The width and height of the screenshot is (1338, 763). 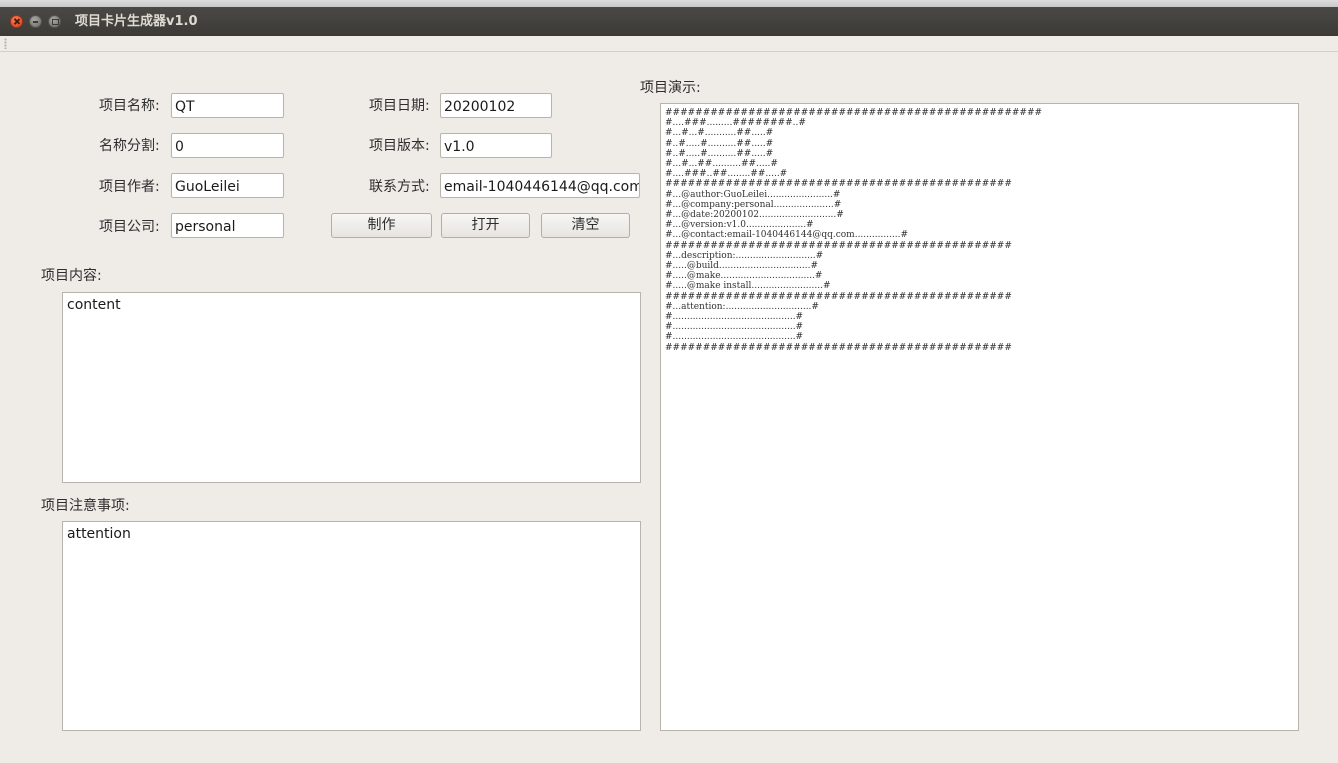 What do you see at coordinates (496, 145) in the screenshot?
I see `project-version-field: v1.0` at bounding box center [496, 145].